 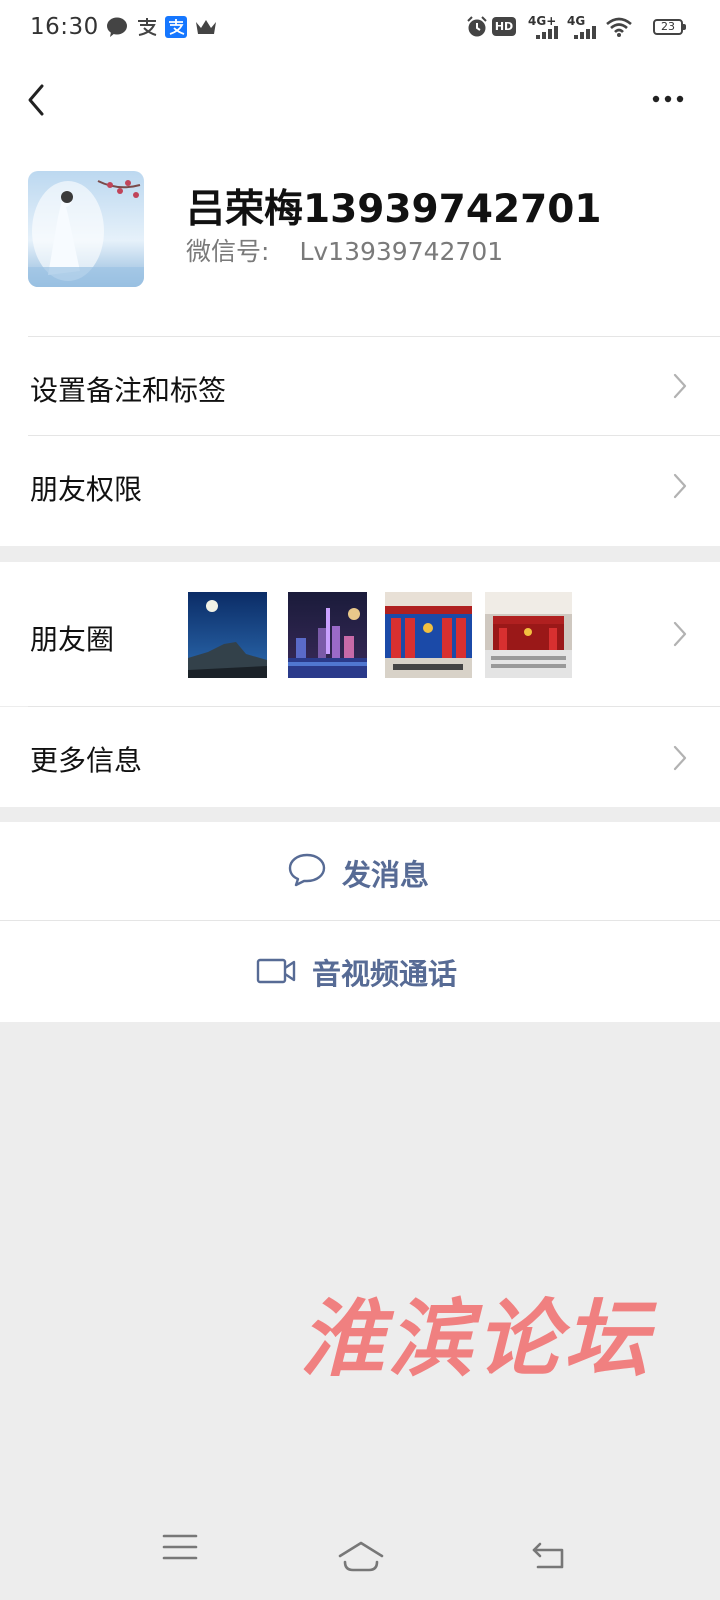 What do you see at coordinates (361, 1556) in the screenshot?
I see `home-icon` at bounding box center [361, 1556].